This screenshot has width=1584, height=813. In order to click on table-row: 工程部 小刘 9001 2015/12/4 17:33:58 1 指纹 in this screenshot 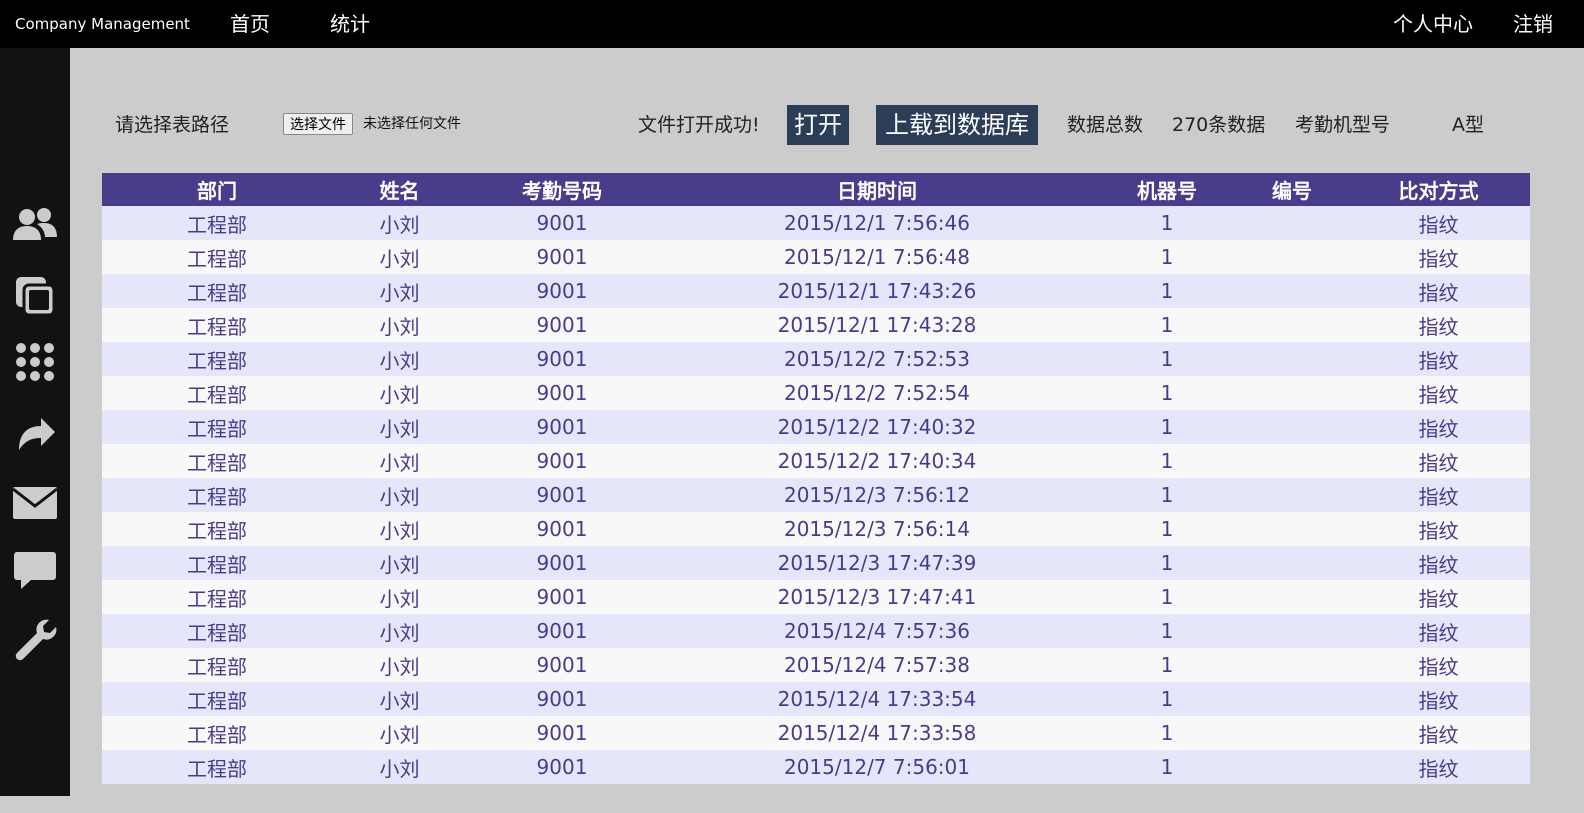, I will do `click(816, 733)`.